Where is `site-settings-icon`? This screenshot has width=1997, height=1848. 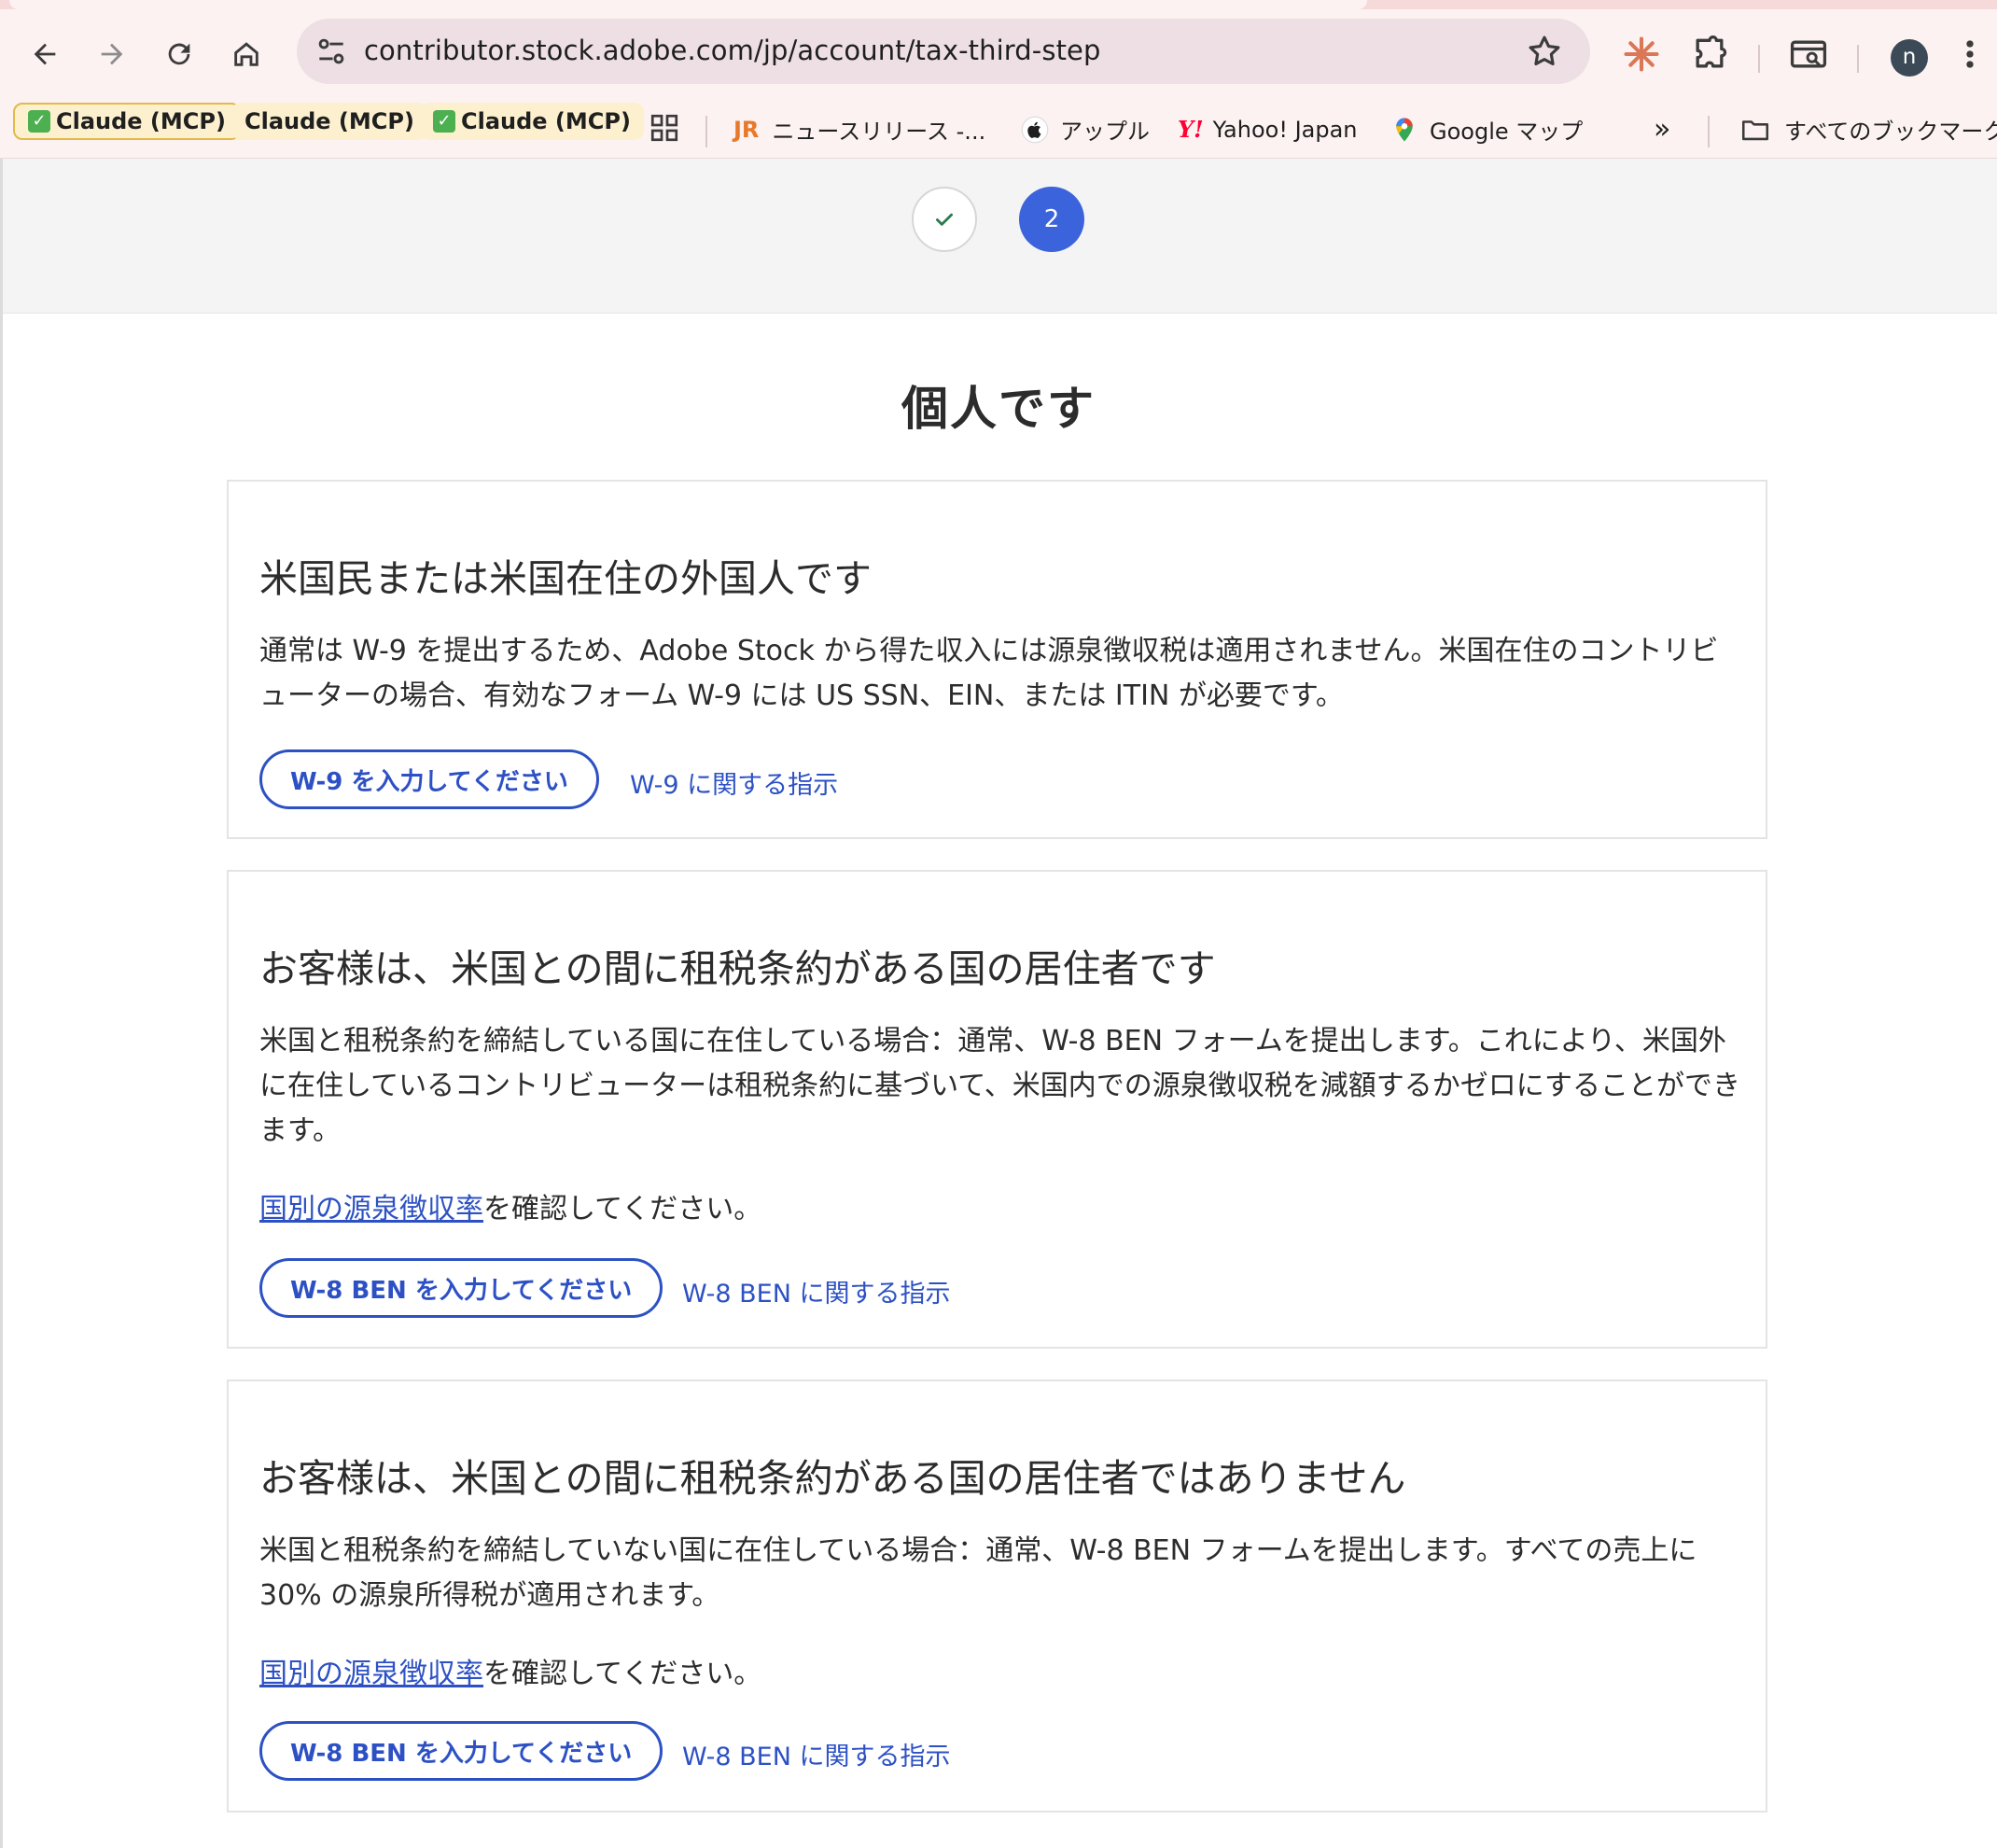
site-settings-icon is located at coordinates (331, 51).